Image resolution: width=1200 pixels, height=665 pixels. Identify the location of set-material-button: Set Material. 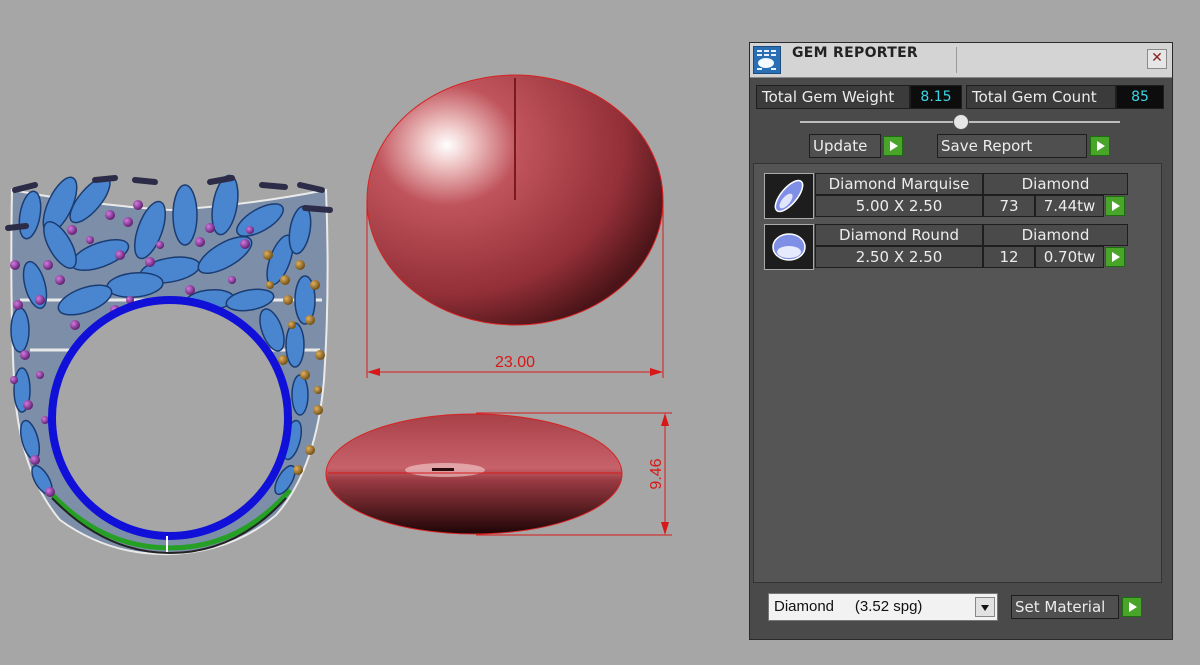
(1065, 607).